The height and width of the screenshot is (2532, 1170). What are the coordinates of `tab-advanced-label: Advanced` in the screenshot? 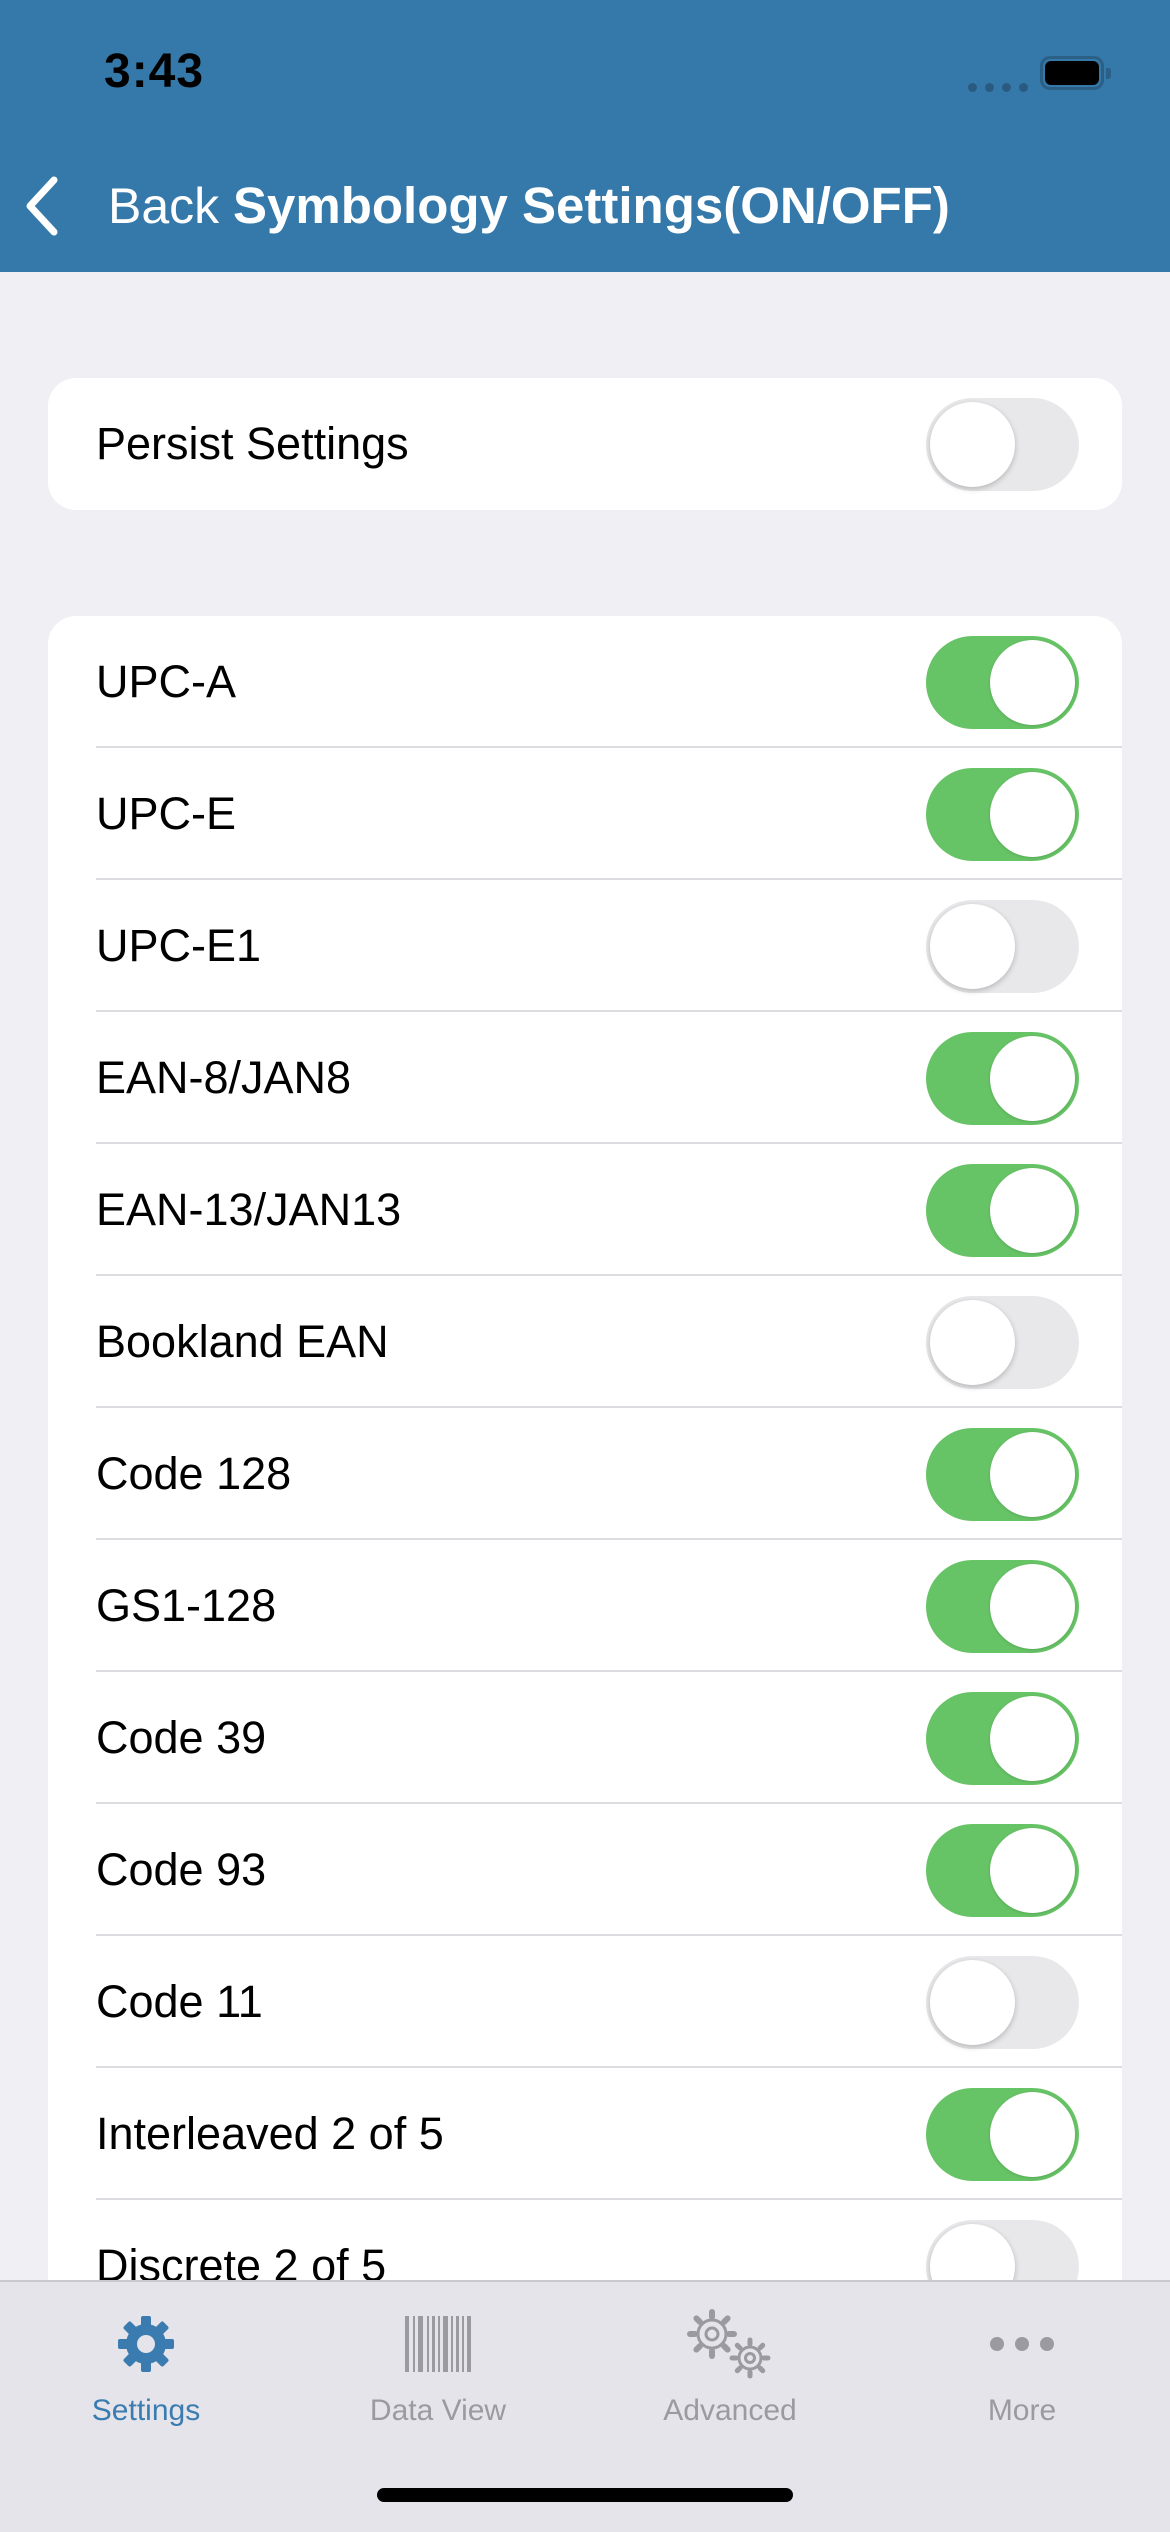 It's located at (730, 2410).